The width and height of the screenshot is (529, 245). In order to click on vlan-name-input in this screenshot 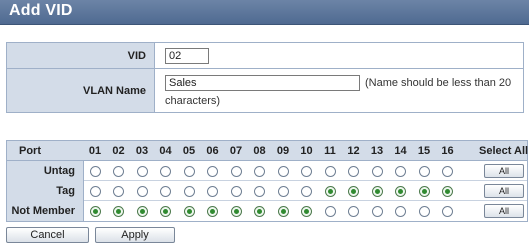, I will do `click(262, 83)`.